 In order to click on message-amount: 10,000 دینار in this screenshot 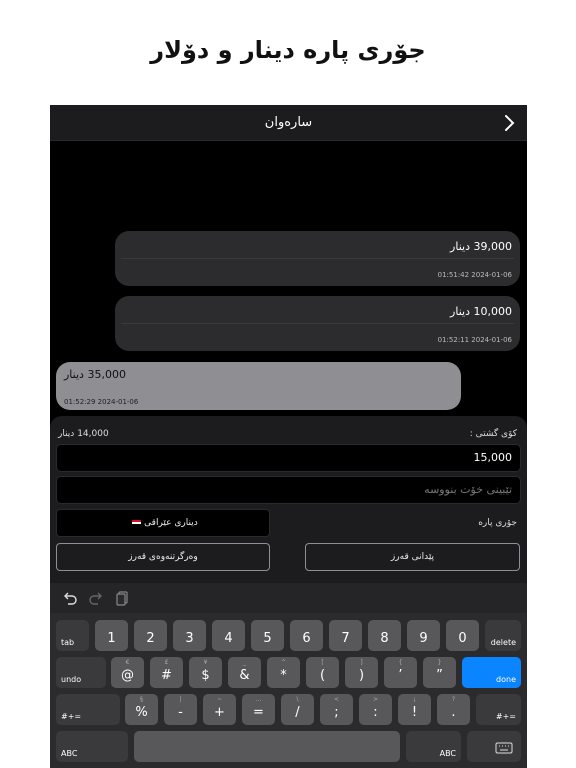, I will do `click(481, 311)`.